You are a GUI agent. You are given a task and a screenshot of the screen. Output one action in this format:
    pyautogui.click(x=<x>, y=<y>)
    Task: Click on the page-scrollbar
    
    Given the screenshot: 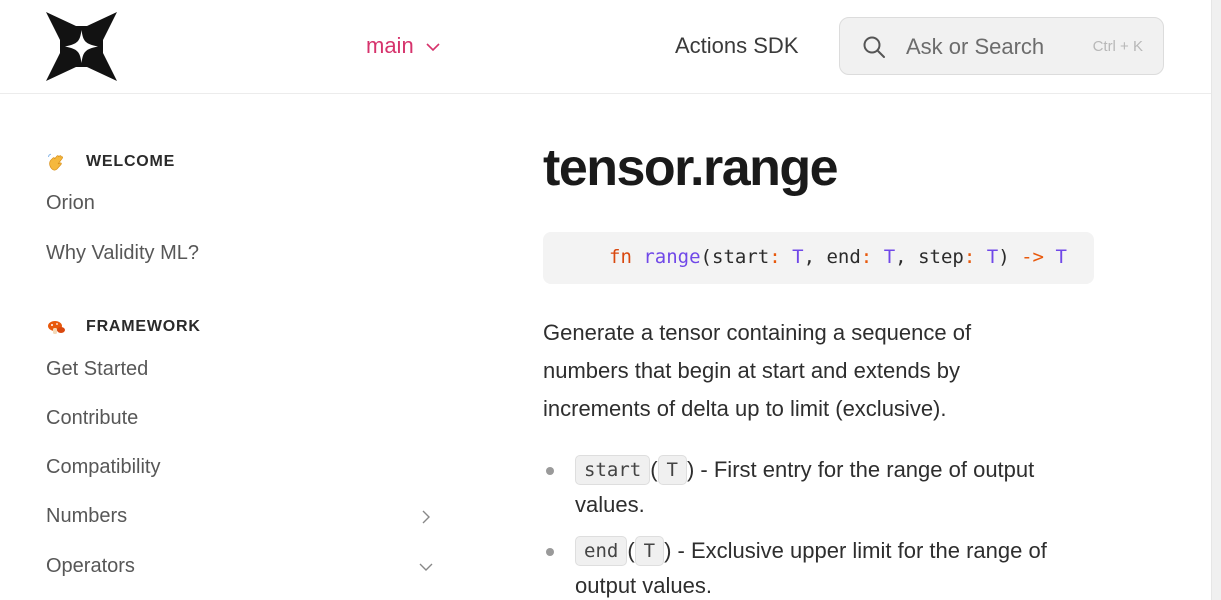 What is the action you would take?
    pyautogui.click(x=1216, y=300)
    